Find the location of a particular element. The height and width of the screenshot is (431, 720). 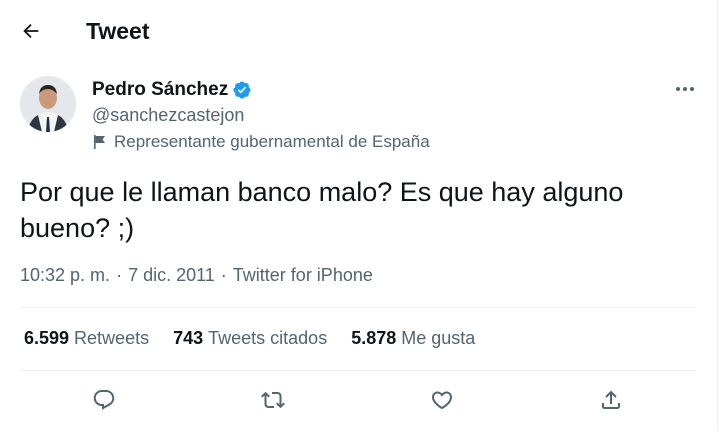

tweet-source: Twitter for iPhone is located at coordinates (303, 275).